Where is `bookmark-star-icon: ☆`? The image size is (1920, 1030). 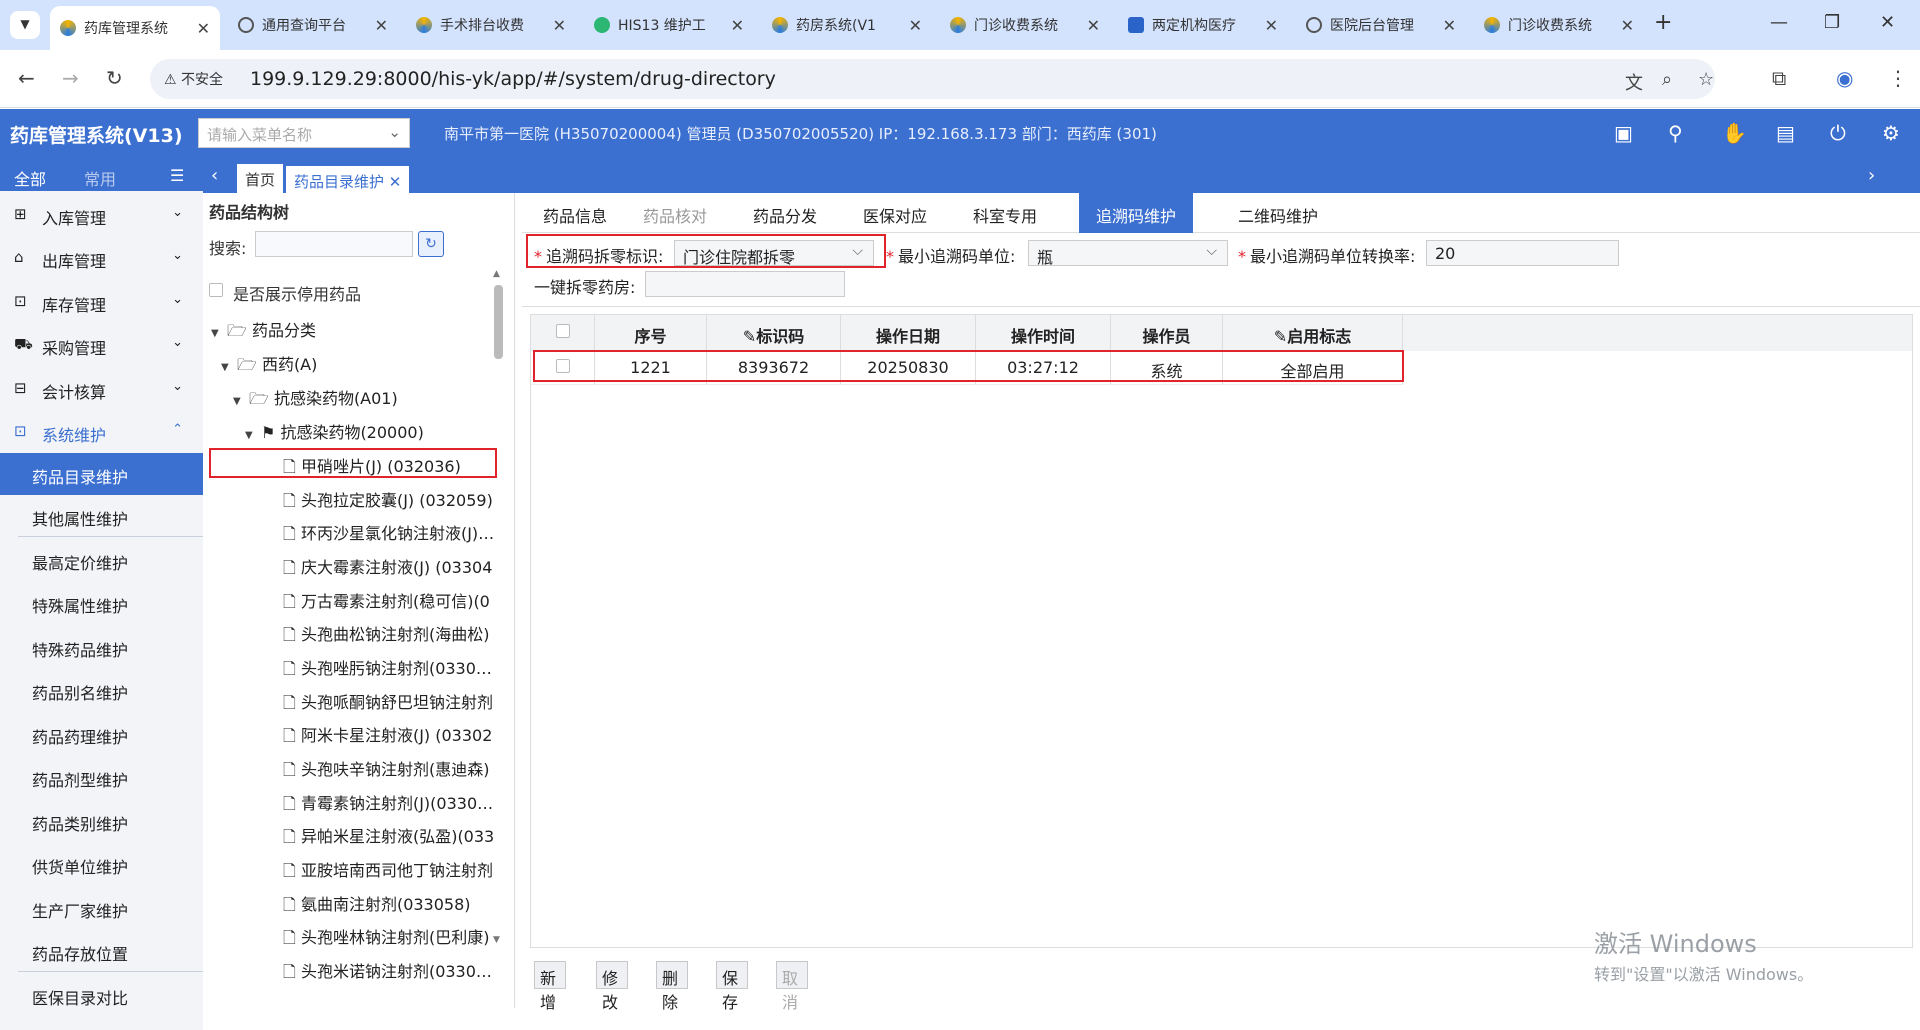 bookmark-star-icon: ☆ is located at coordinates (1706, 79).